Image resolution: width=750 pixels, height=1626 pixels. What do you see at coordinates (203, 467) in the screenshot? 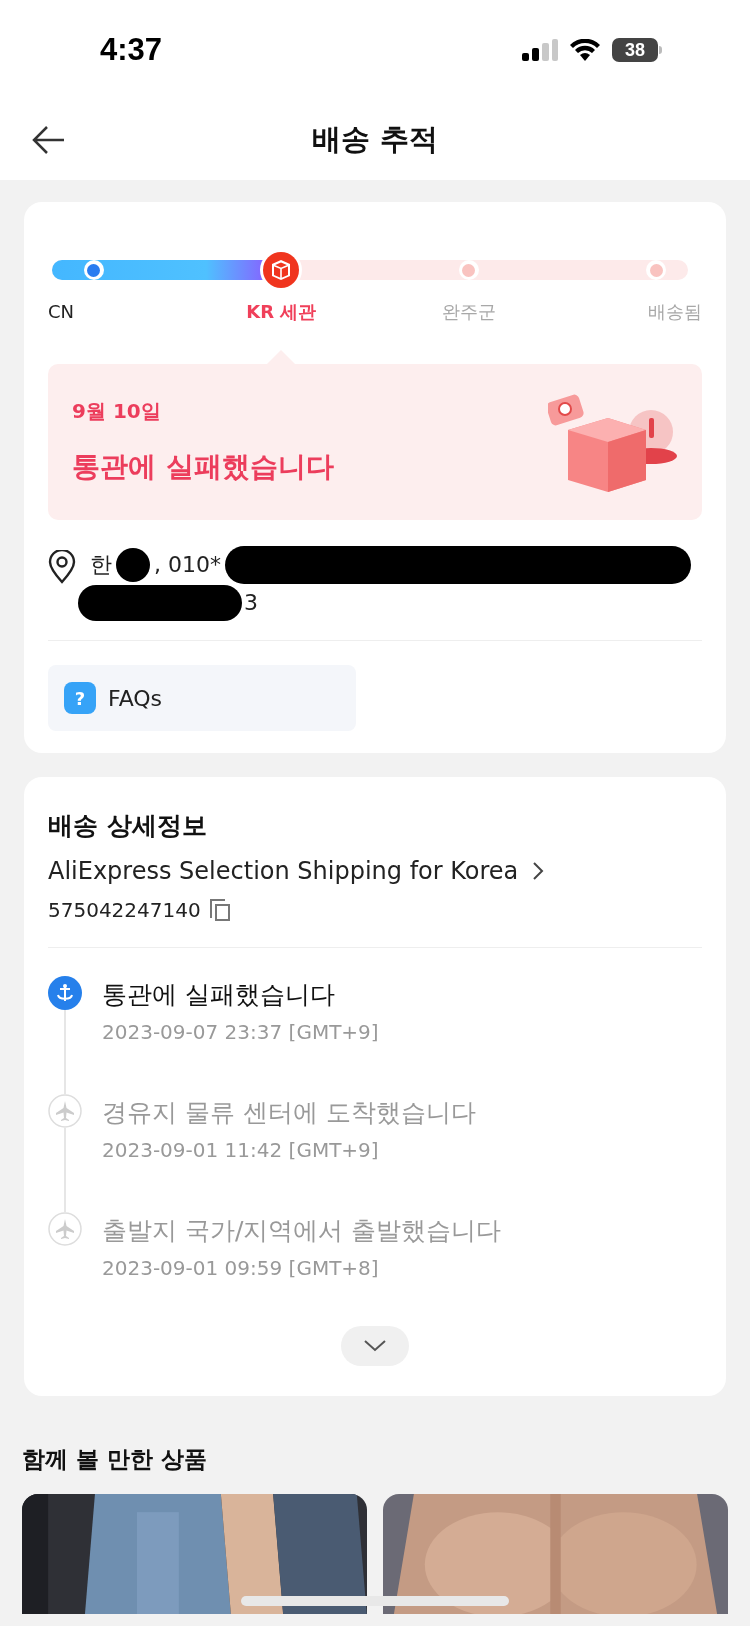
I see `status-message: 통관에 실패했습니다` at bounding box center [203, 467].